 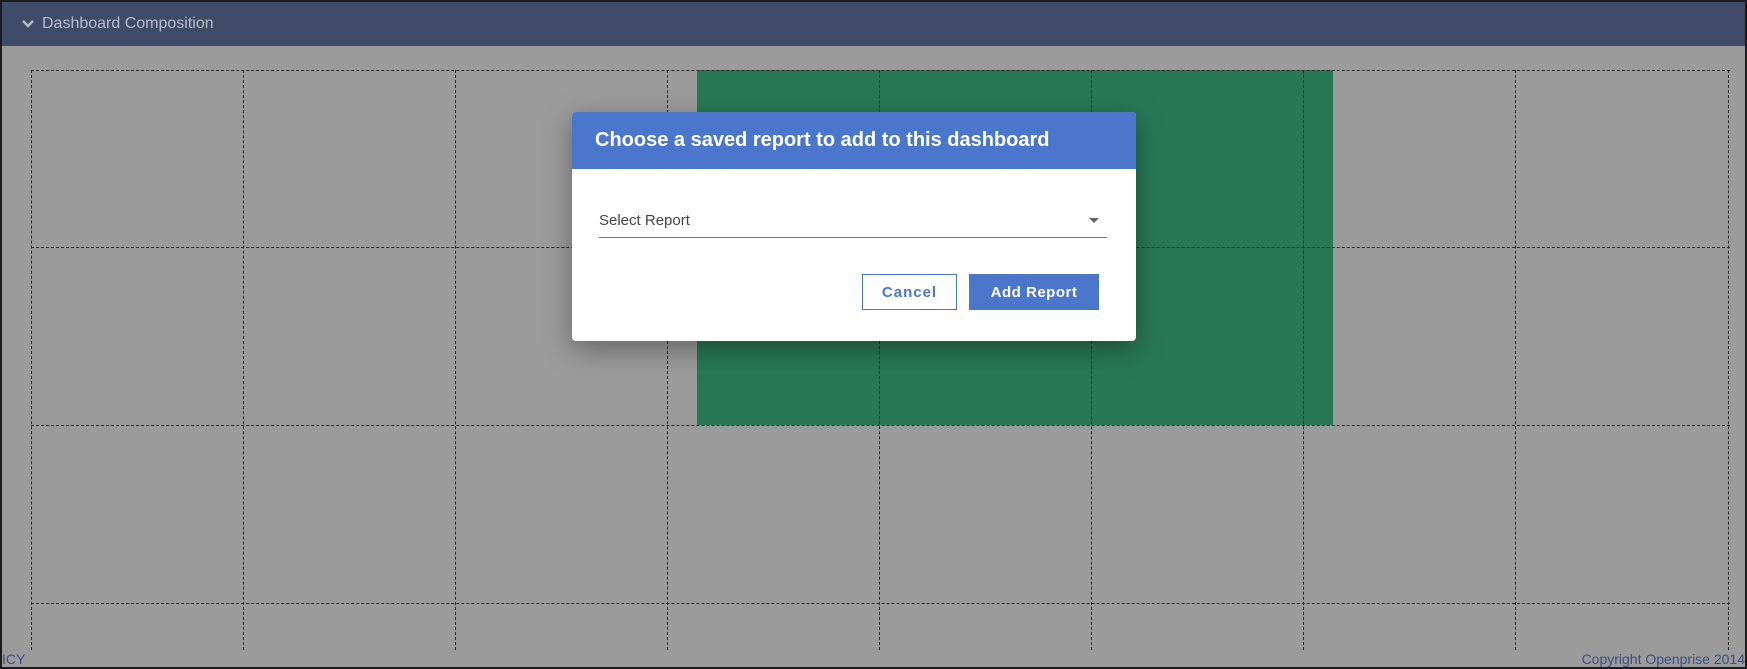 I want to click on copyright-text: Copyright Openprise 2014, so click(x=1663, y=659).